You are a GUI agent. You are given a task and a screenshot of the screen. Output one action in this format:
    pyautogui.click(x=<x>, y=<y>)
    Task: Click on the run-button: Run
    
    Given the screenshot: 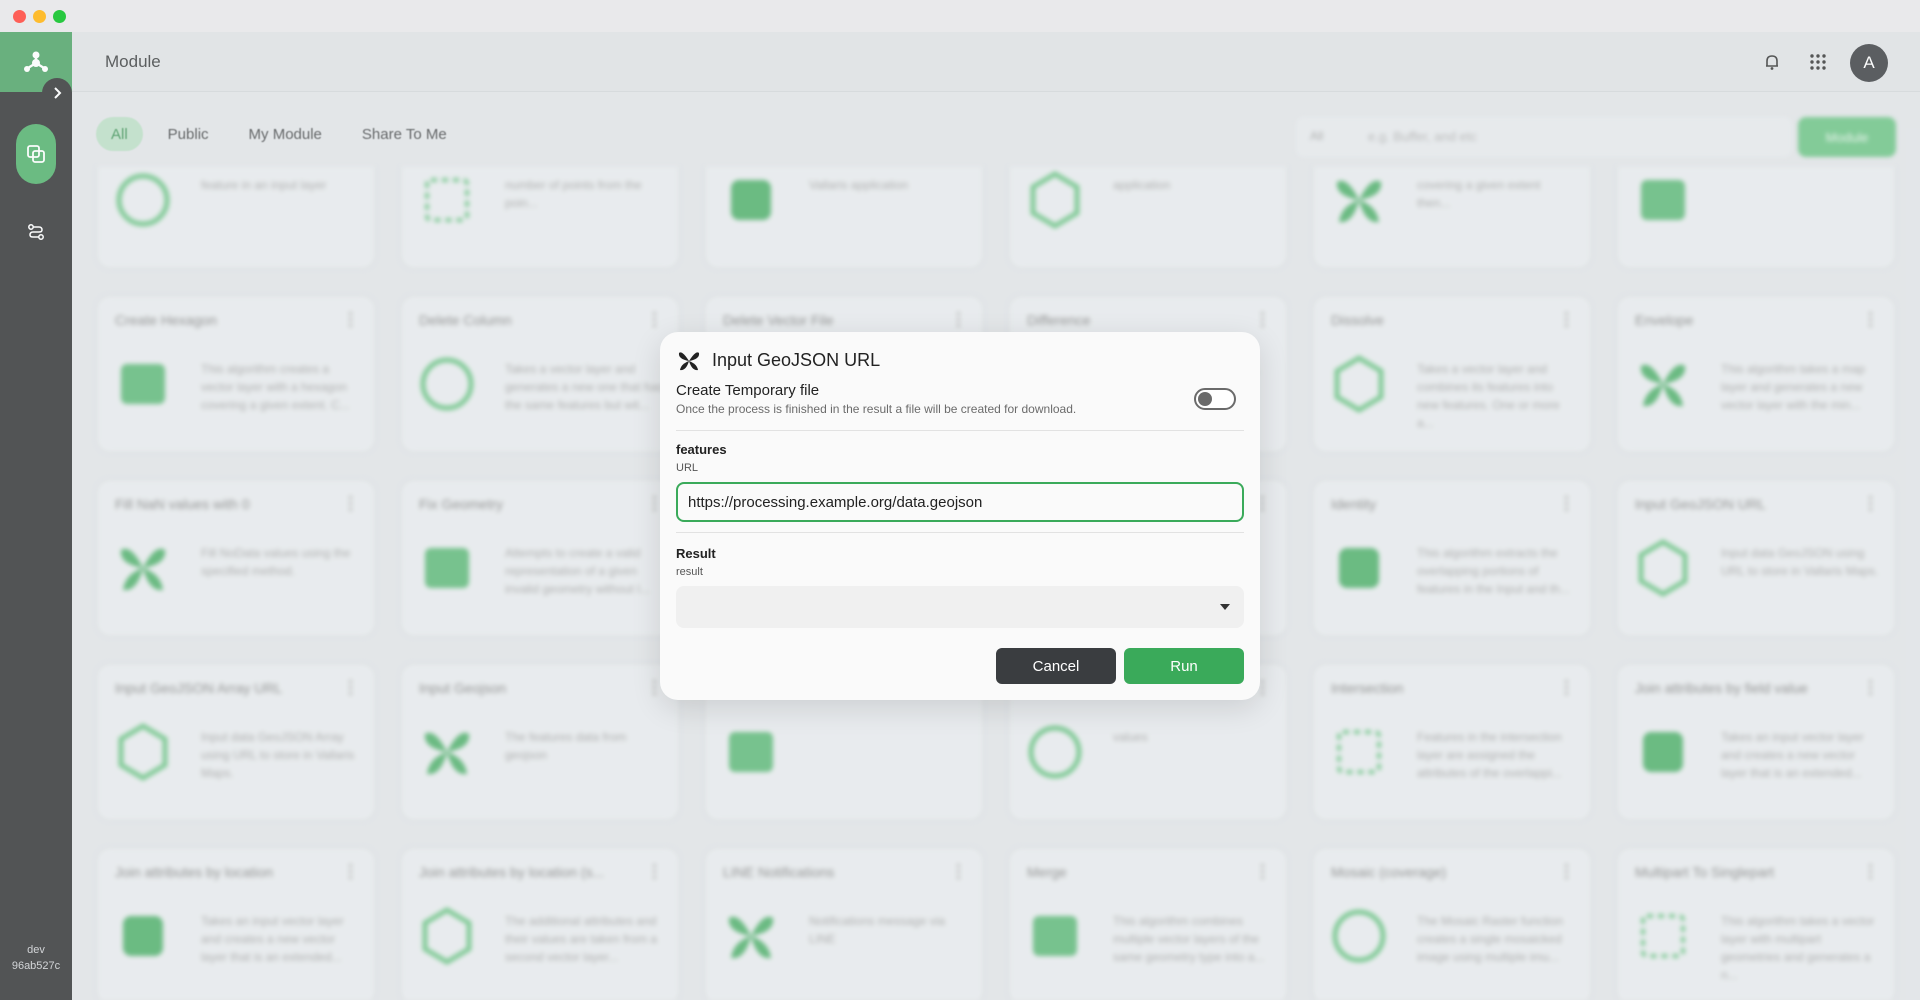 What is the action you would take?
    pyautogui.click(x=1184, y=666)
    